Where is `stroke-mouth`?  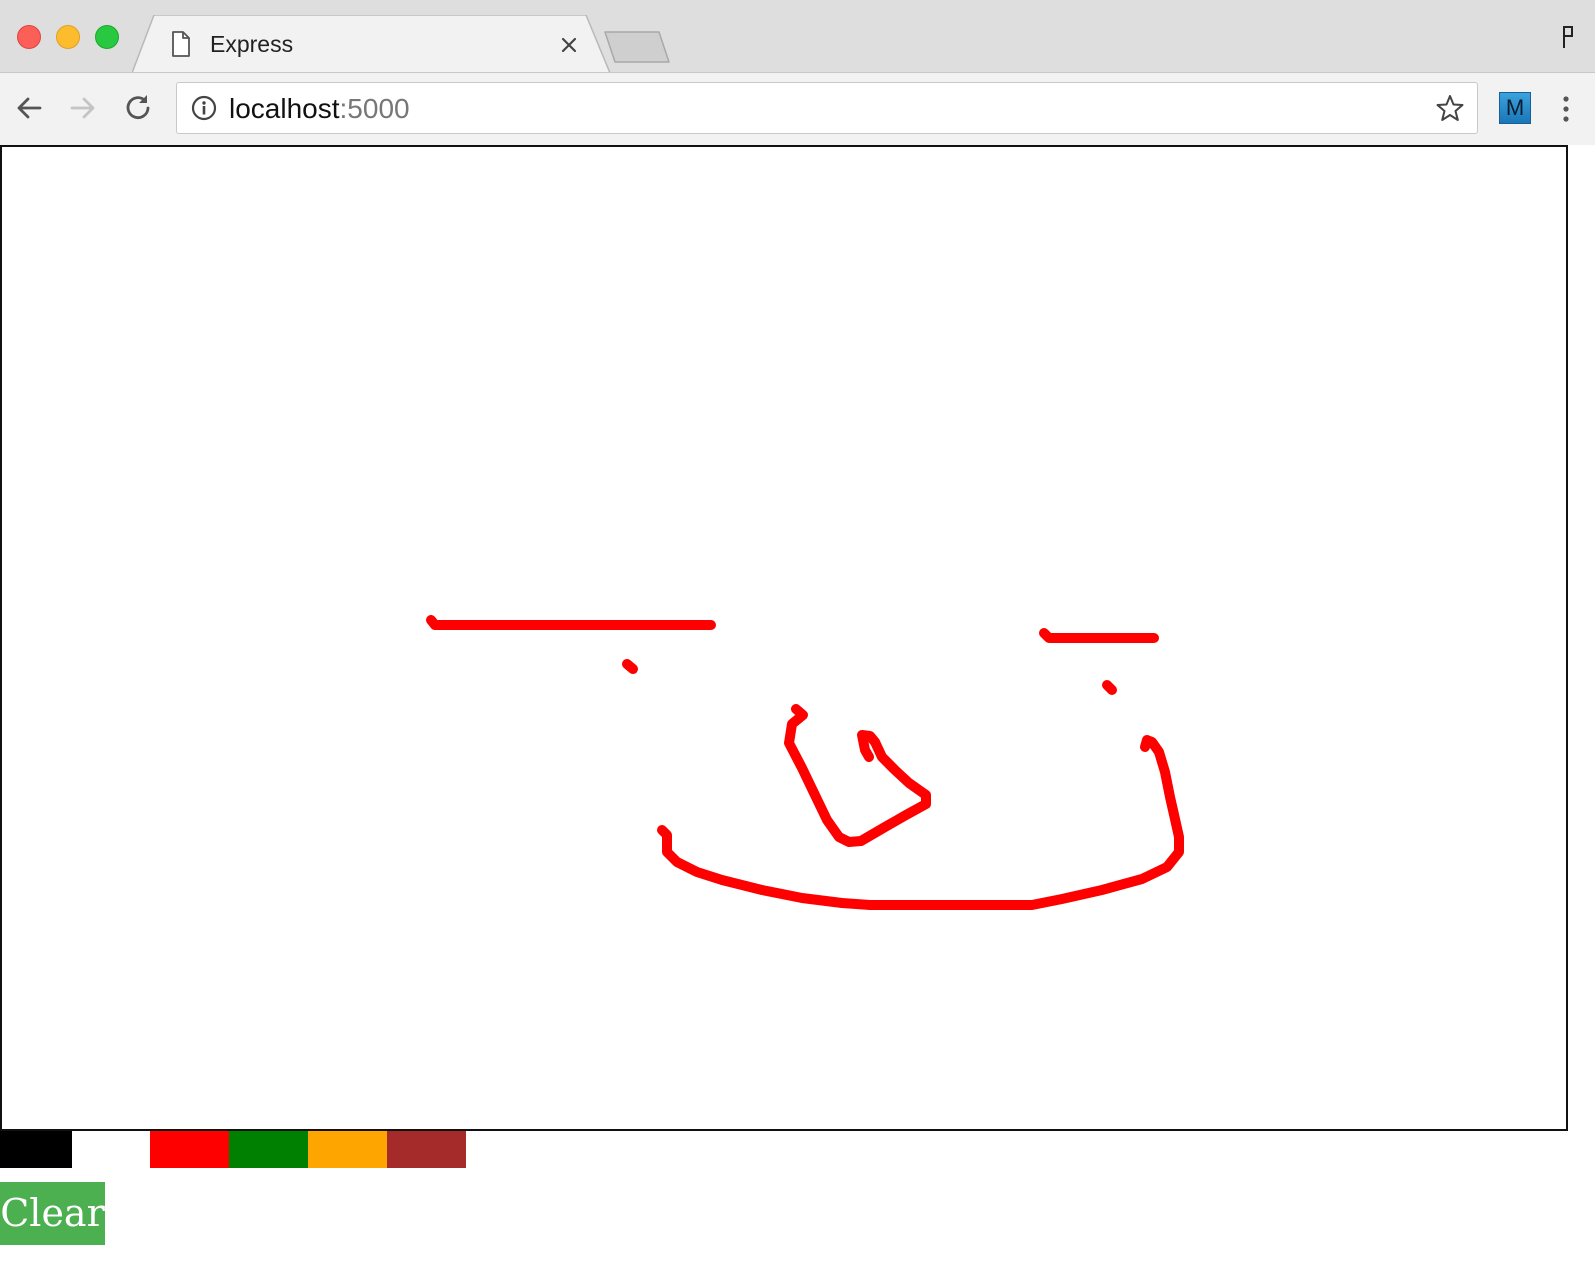
stroke-mouth is located at coordinates (920, 822).